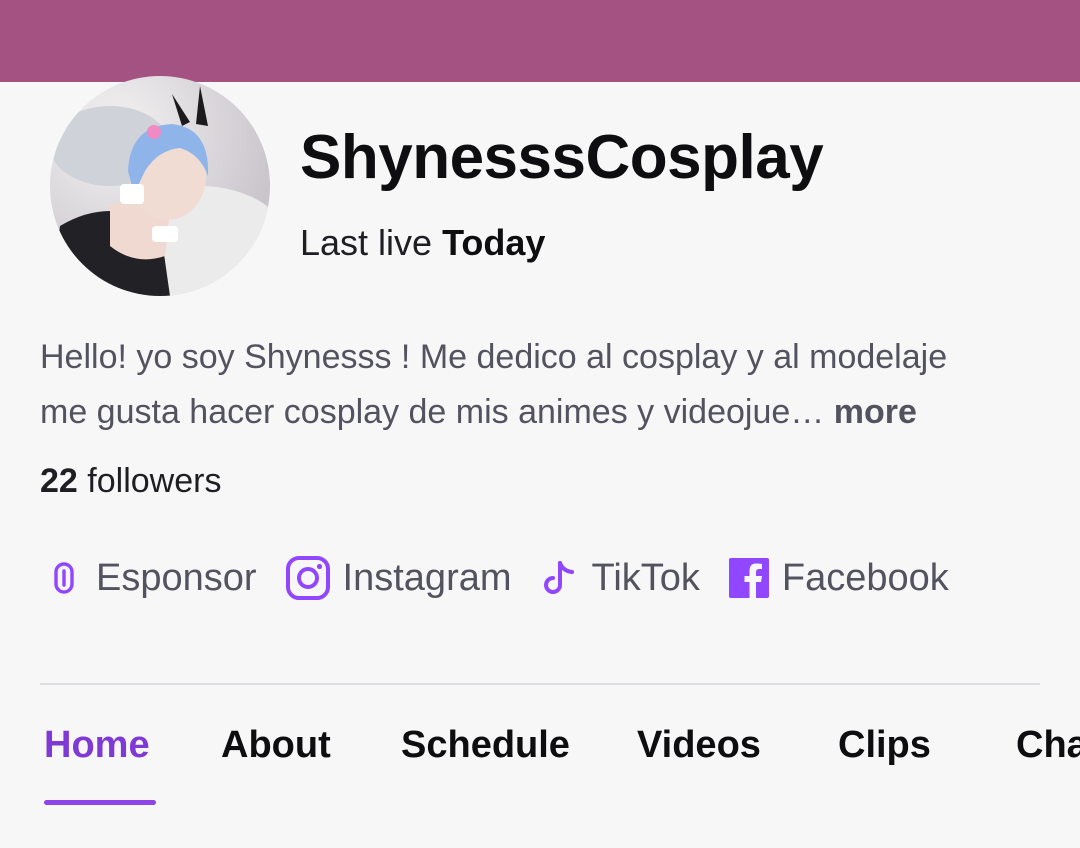 The width and height of the screenshot is (1080, 848). I want to click on last-live-value: Today, so click(494, 242).